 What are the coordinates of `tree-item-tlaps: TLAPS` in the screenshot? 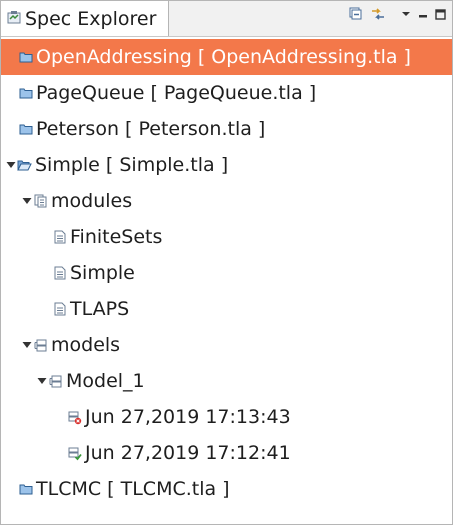 It's located at (226, 309).